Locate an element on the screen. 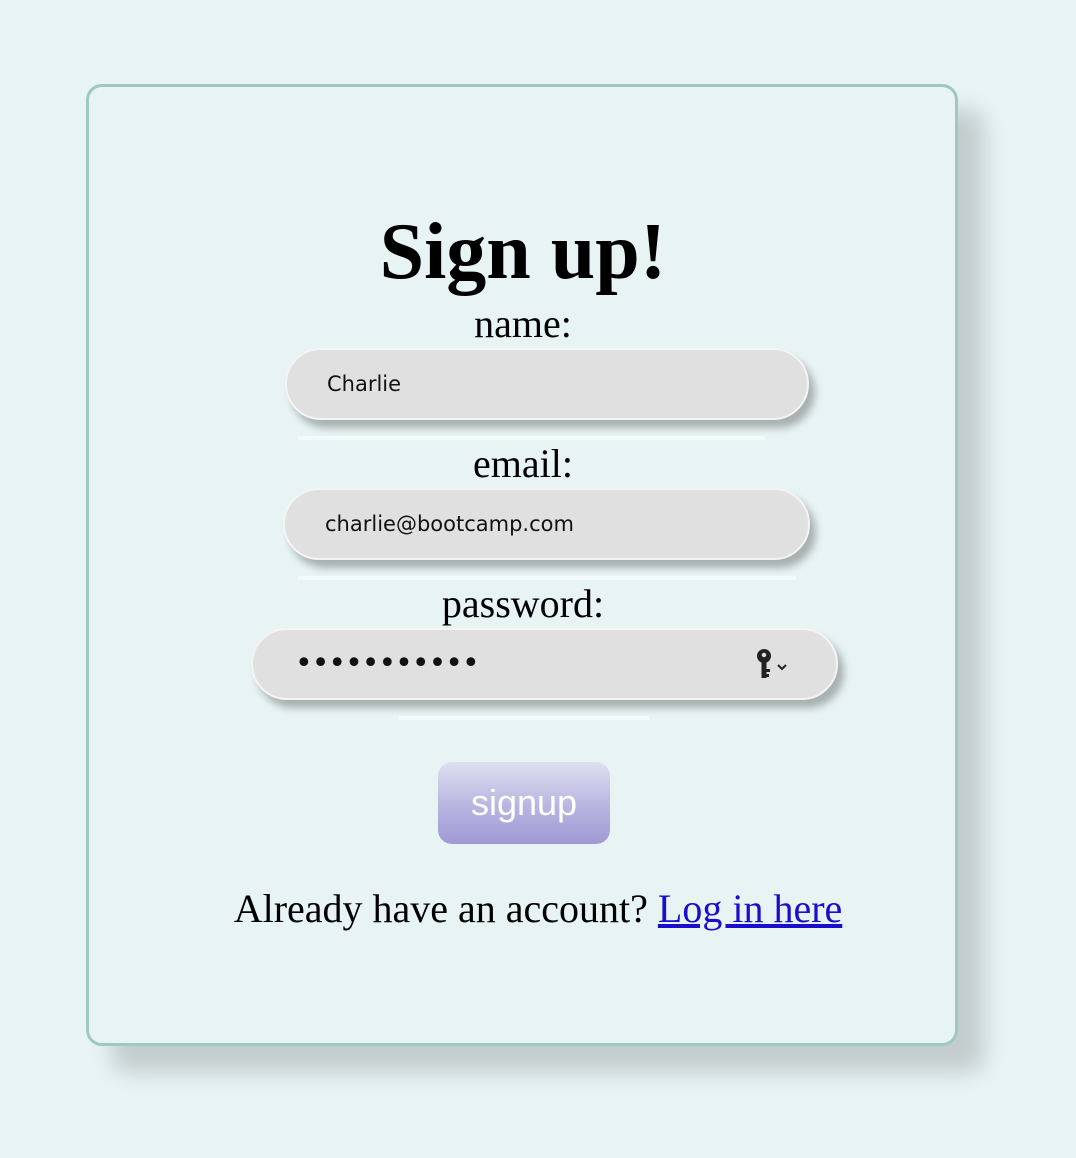  signup-button: signup is located at coordinates (524, 803).